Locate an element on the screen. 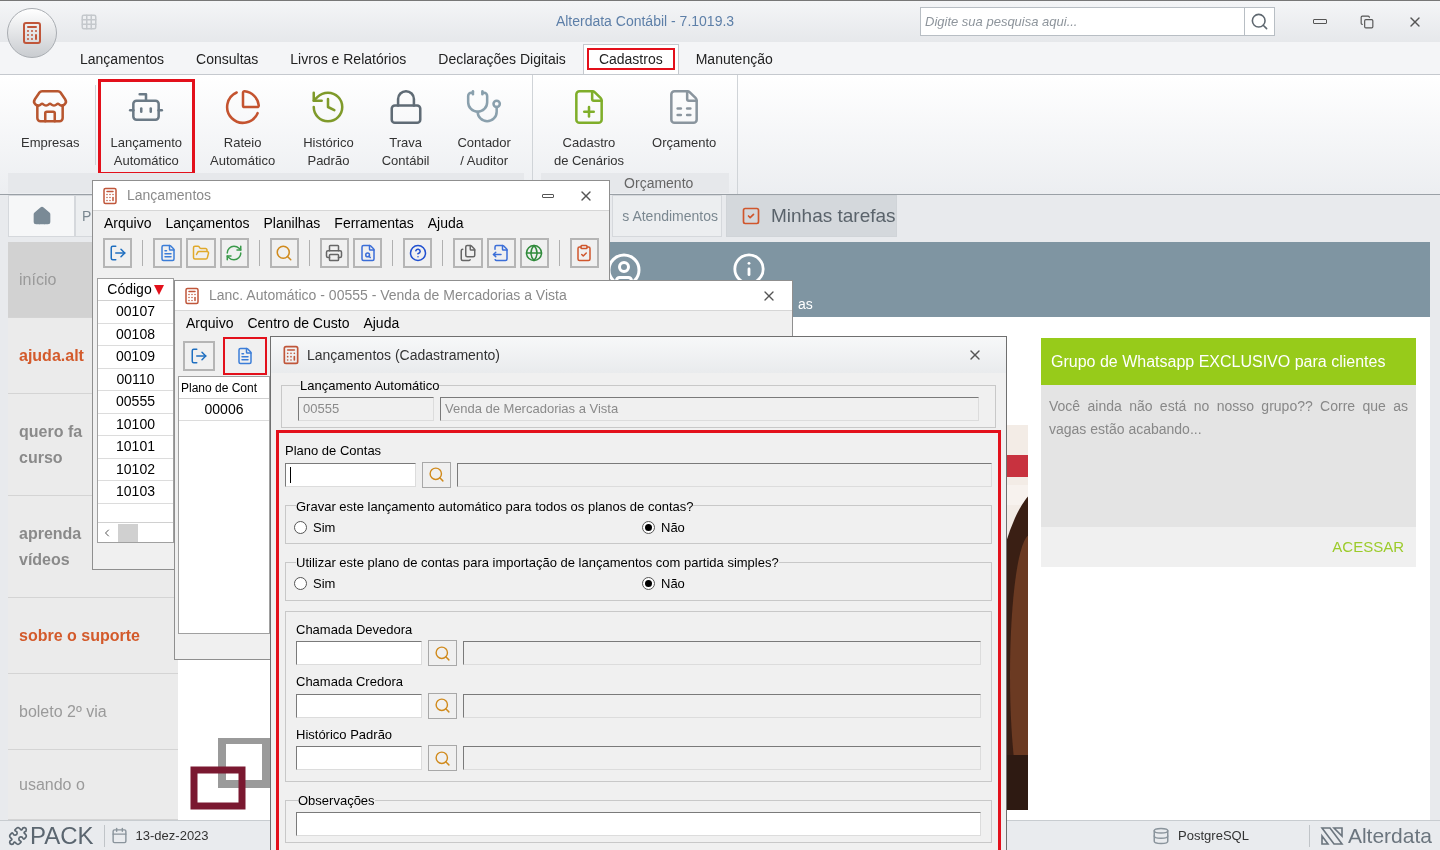 The width and height of the screenshot is (1440, 850). dialog-title: Lançamentos (Cadastramento) is located at coordinates (403, 355).